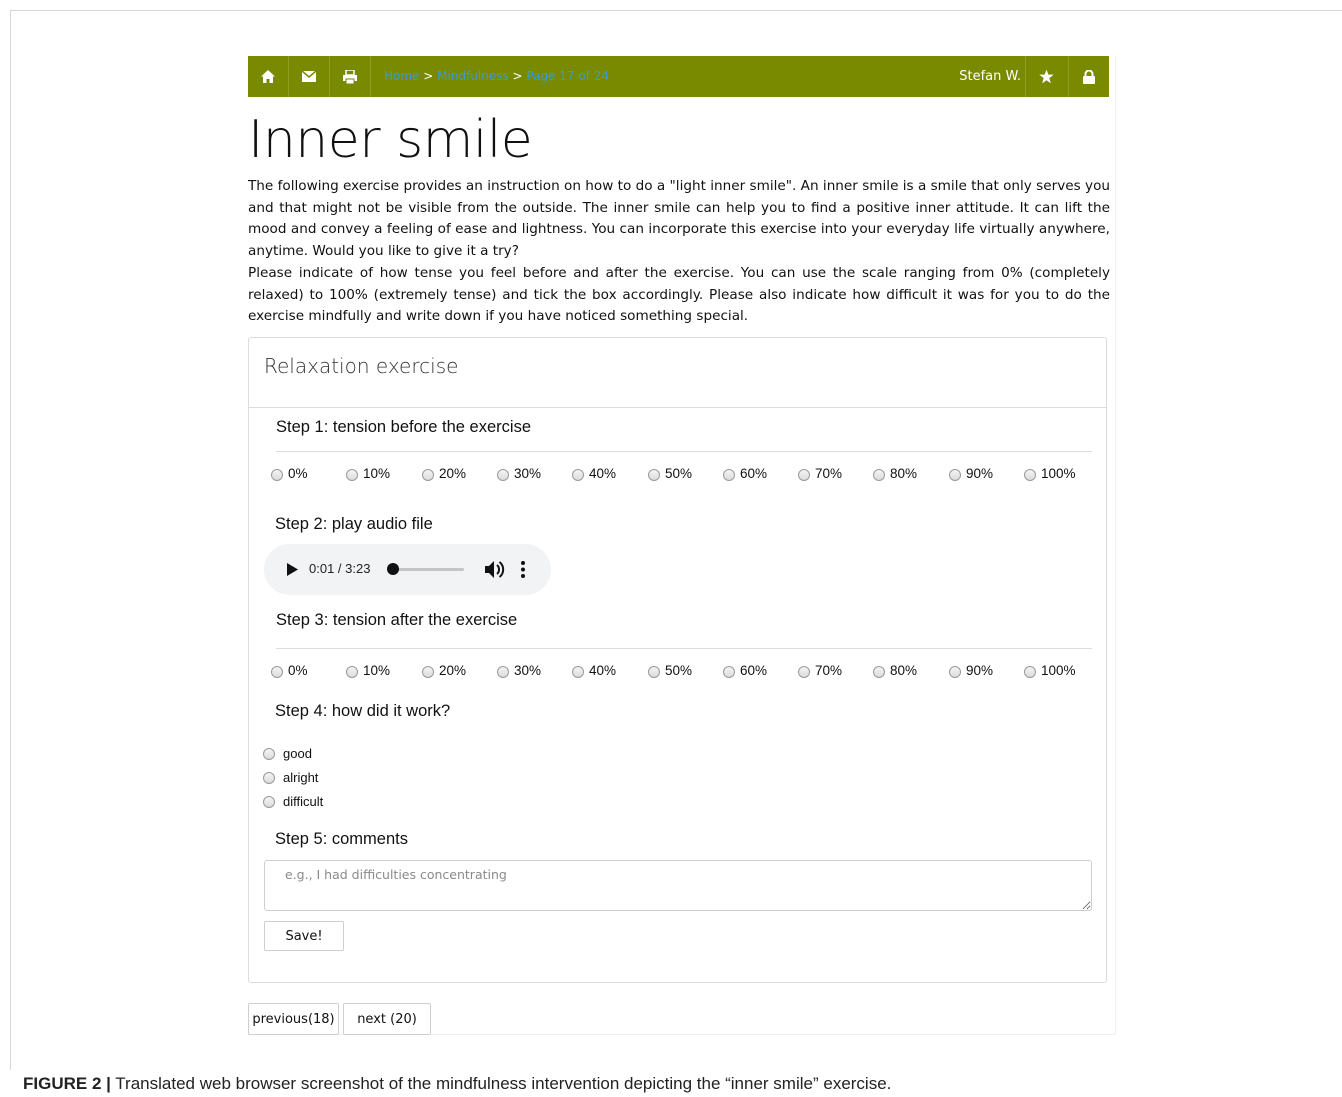  I want to click on print-icon, so click(350, 76).